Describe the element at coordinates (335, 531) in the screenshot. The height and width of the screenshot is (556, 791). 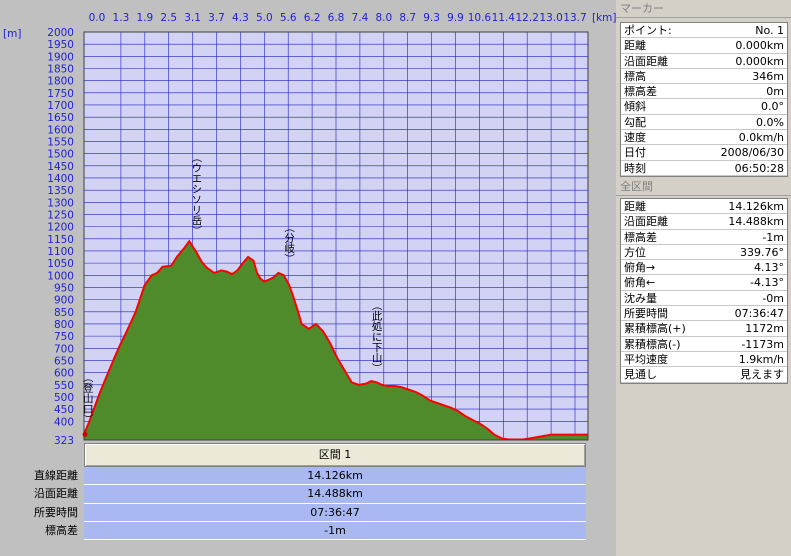
I see `summary-value-elev: -1m` at that location.